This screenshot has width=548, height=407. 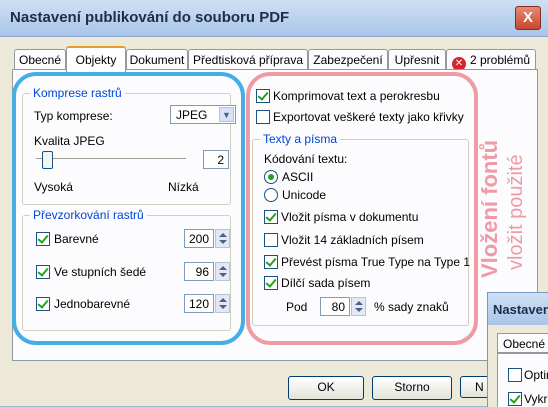 I want to click on tab-label: Obecné, so click(x=40, y=60).